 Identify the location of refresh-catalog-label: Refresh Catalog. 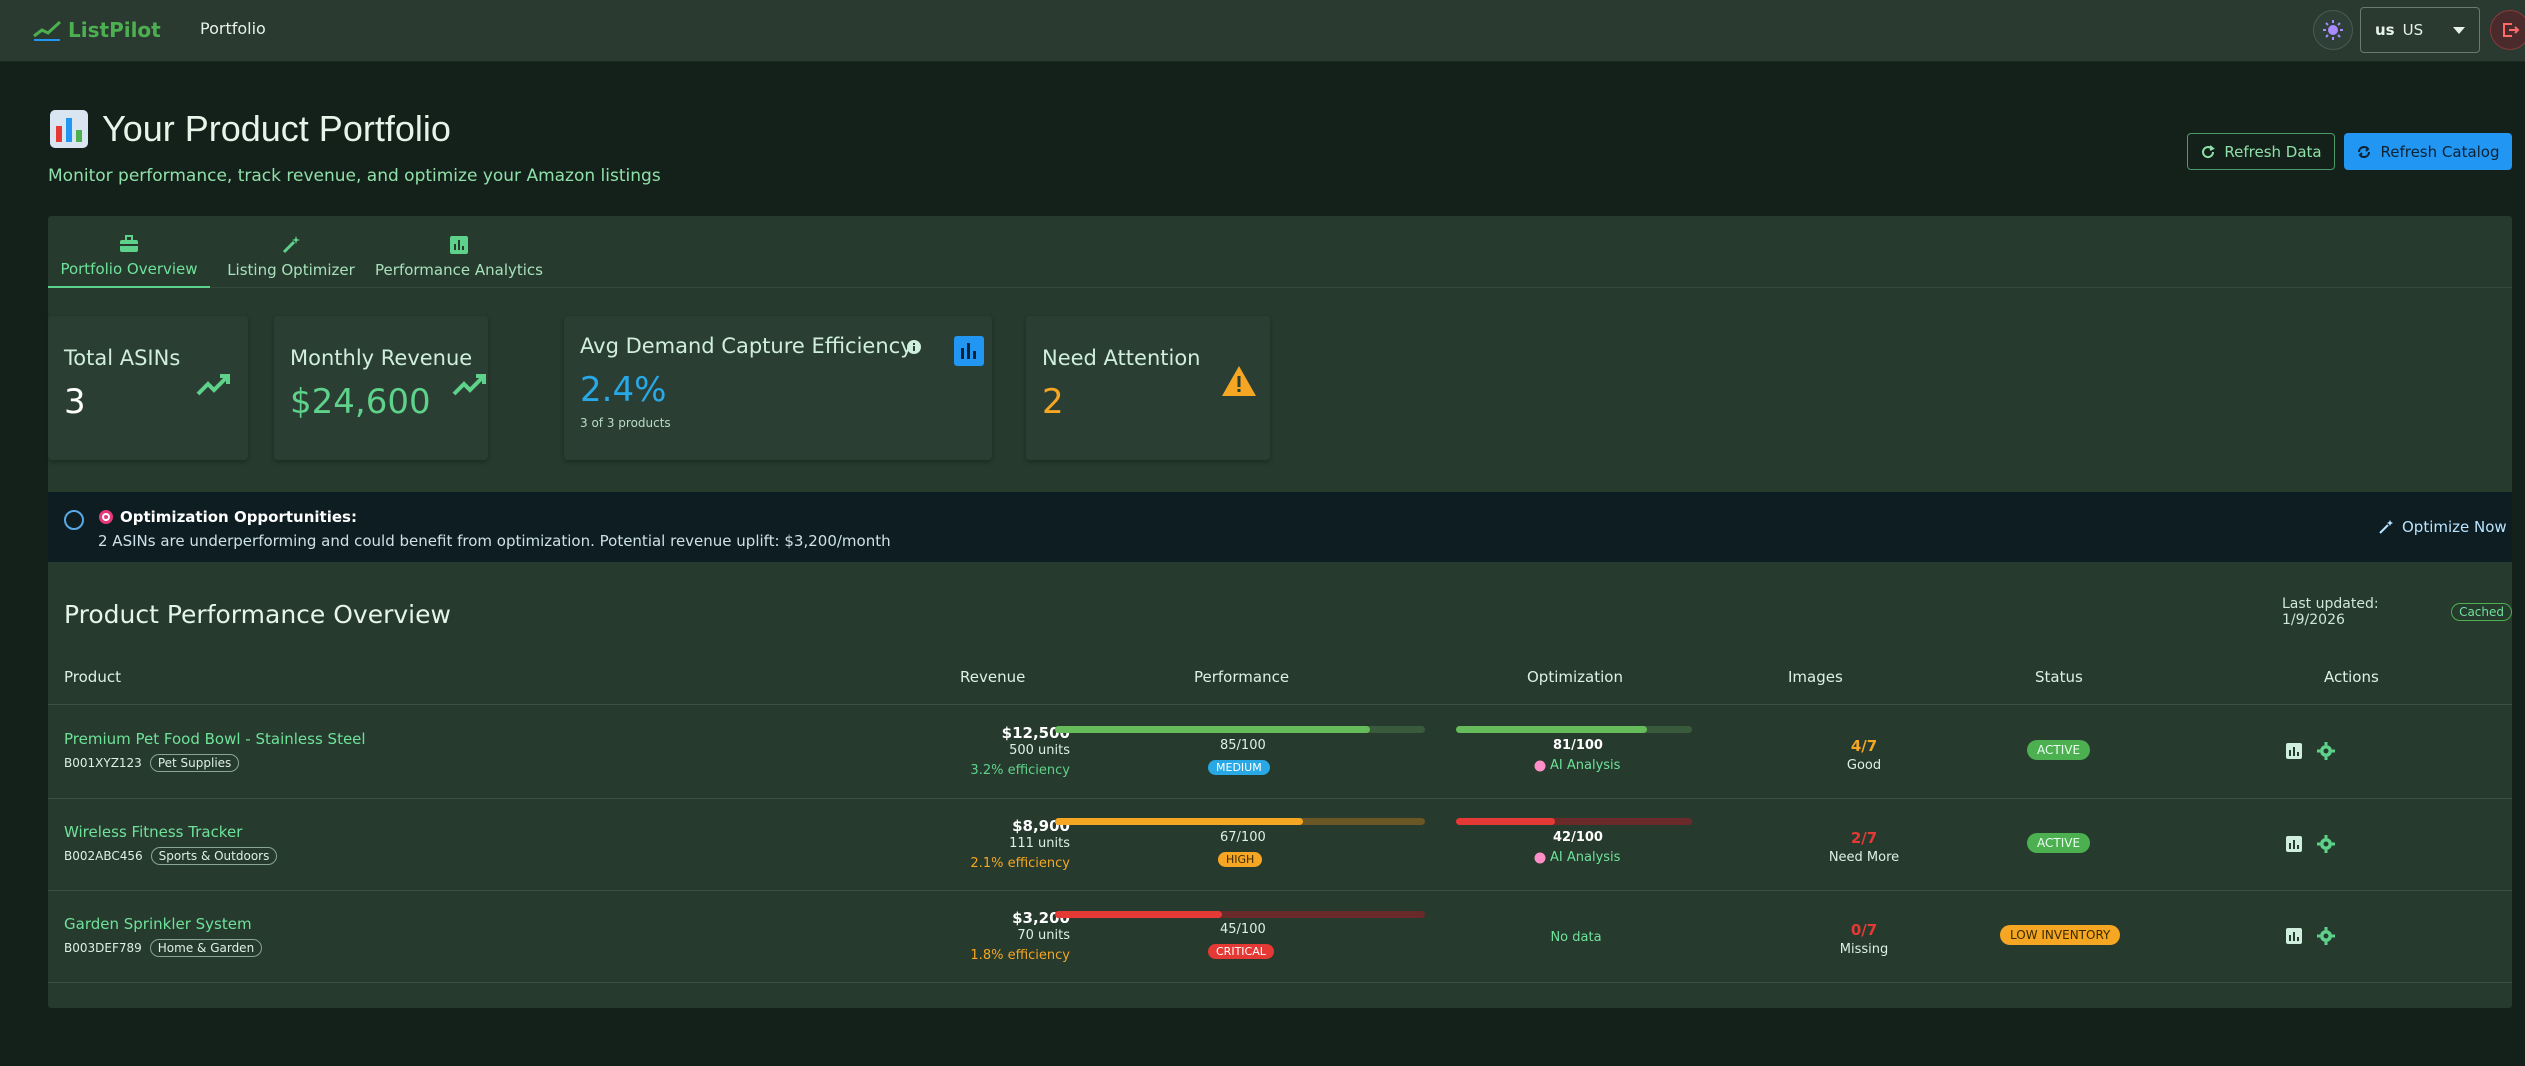
(2440, 151).